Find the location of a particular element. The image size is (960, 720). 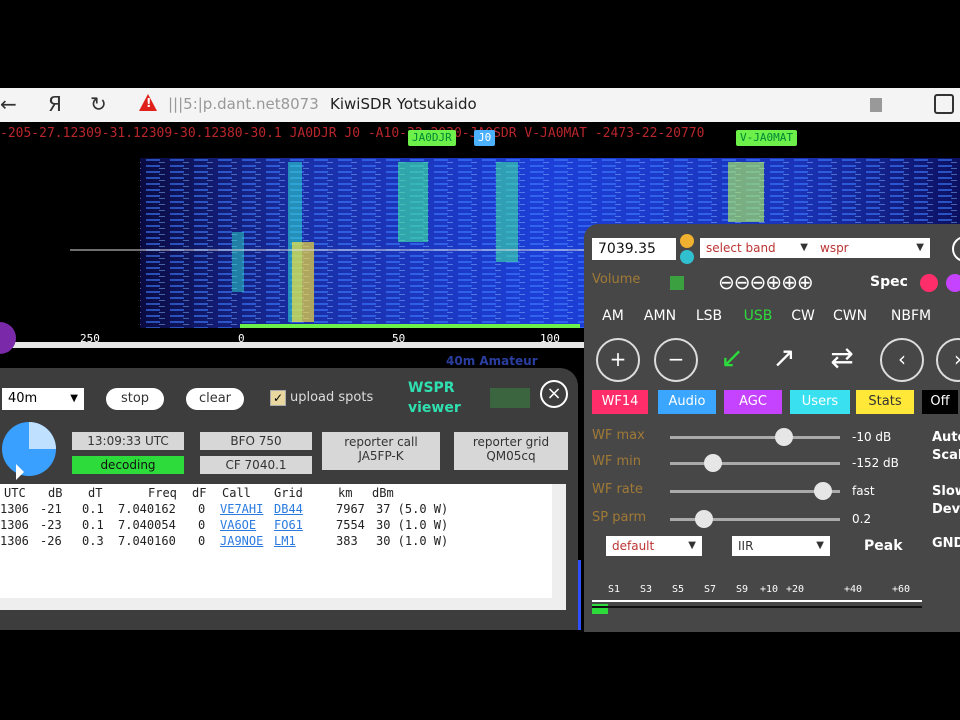

auto-label: Auto is located at coordinates (946, 437).